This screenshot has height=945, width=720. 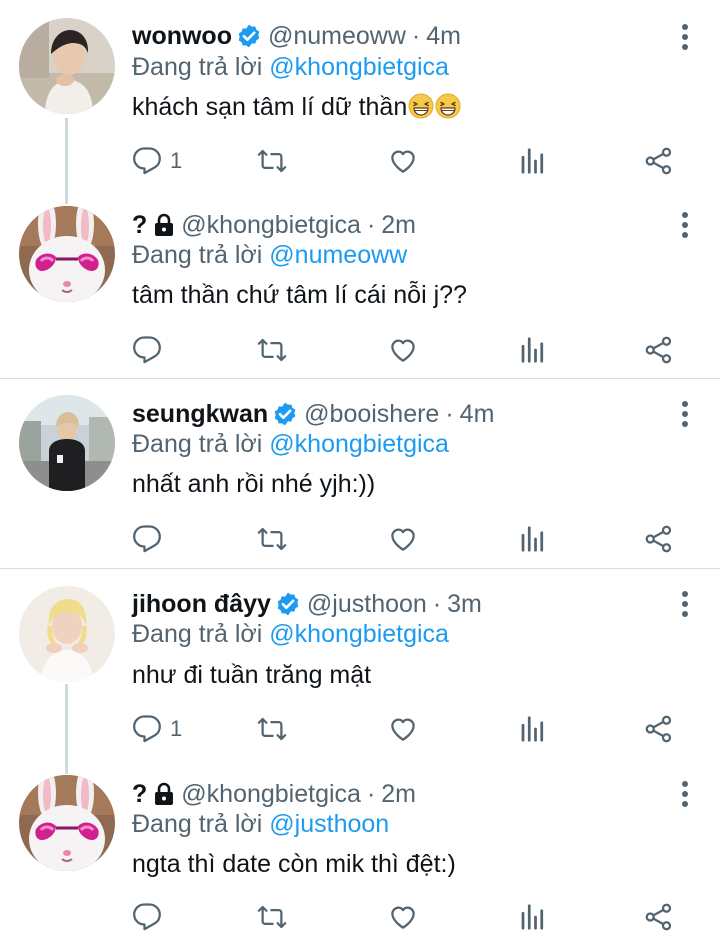 What do you see at coordinates (260, 824) in the screenshot?
I see `replying-to: Đang trả lời @justhoon` at bounding box center [260, 824].